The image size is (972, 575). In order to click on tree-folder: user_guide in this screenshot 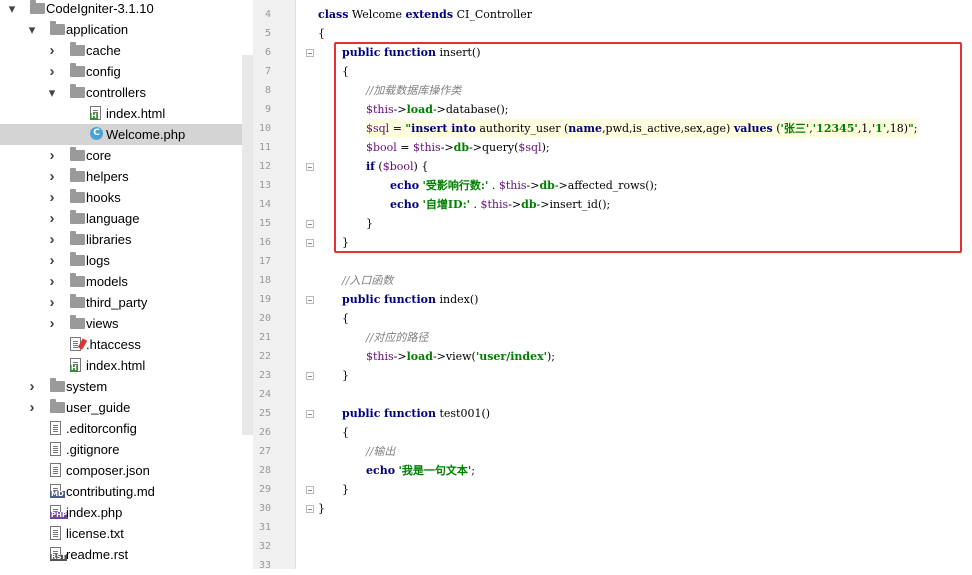, I will do `click(121, 407)`.